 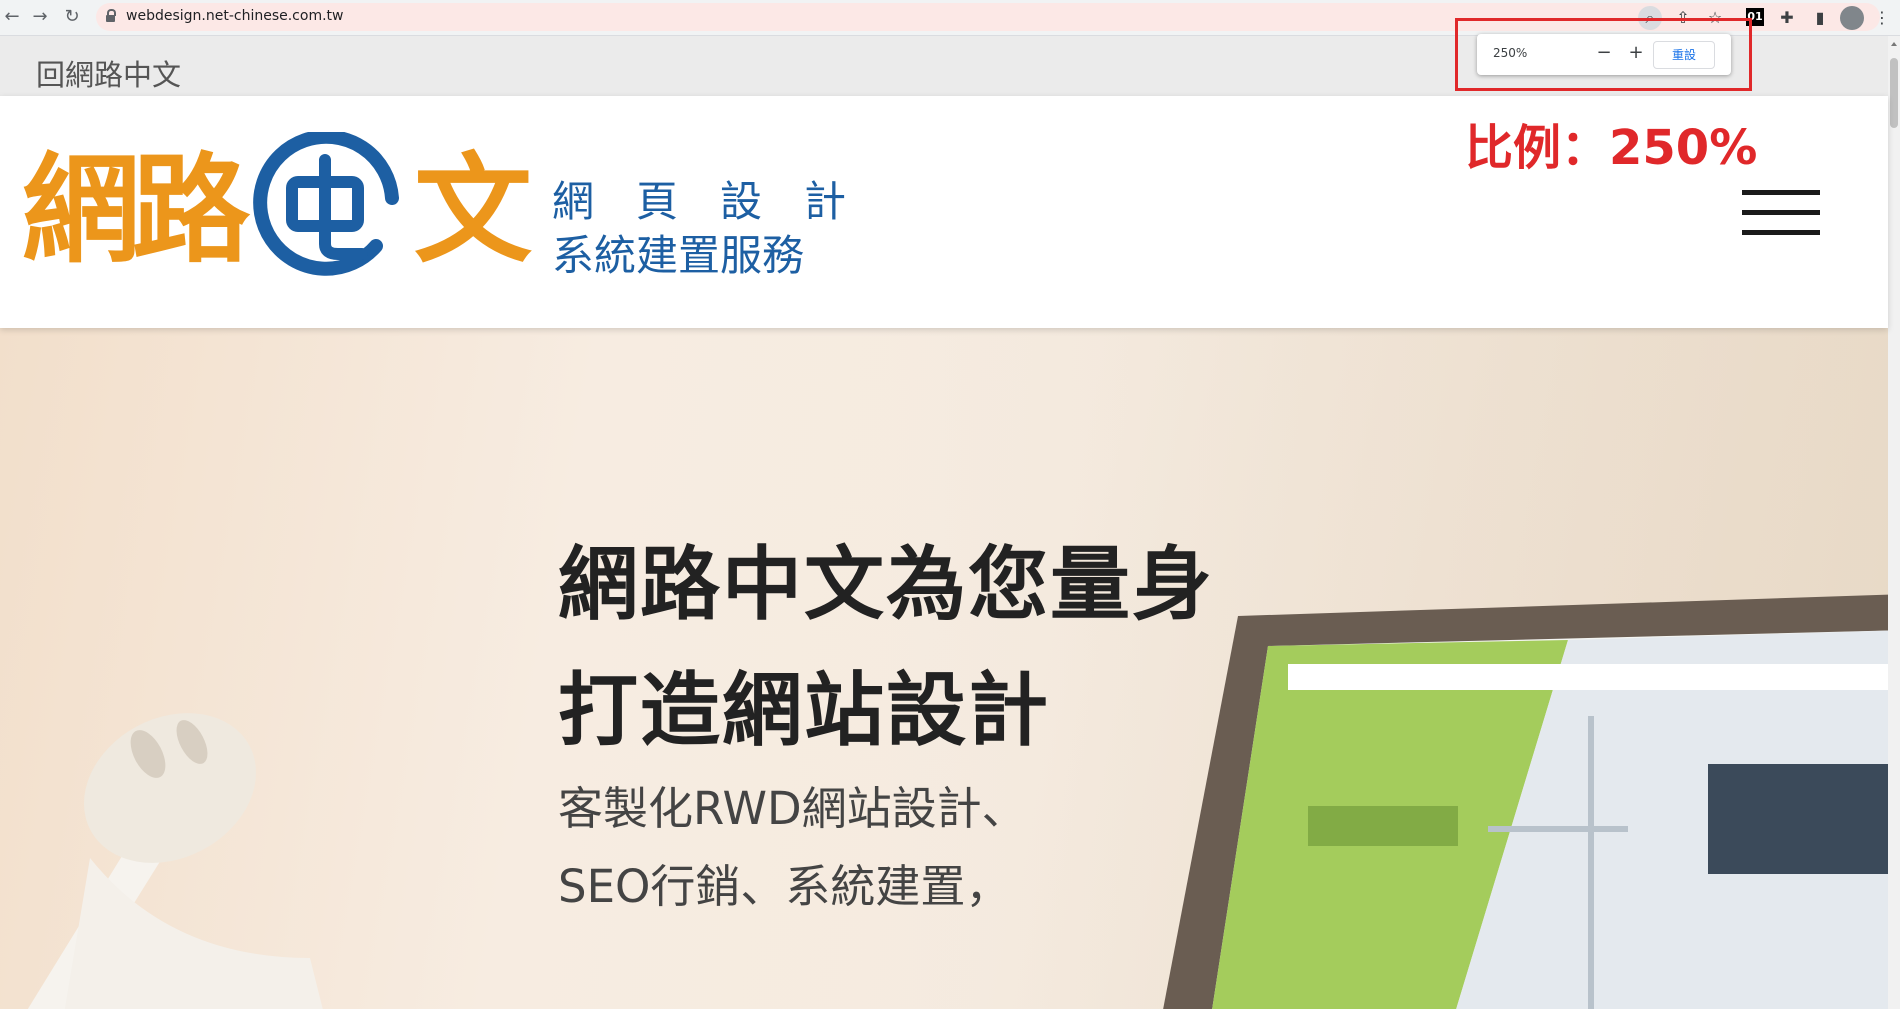 What do you see at coordinates (1787, 18) in the screenshot?
I see `extensions-puzzle-icon: ✚` at bounding box center [1787, 18].